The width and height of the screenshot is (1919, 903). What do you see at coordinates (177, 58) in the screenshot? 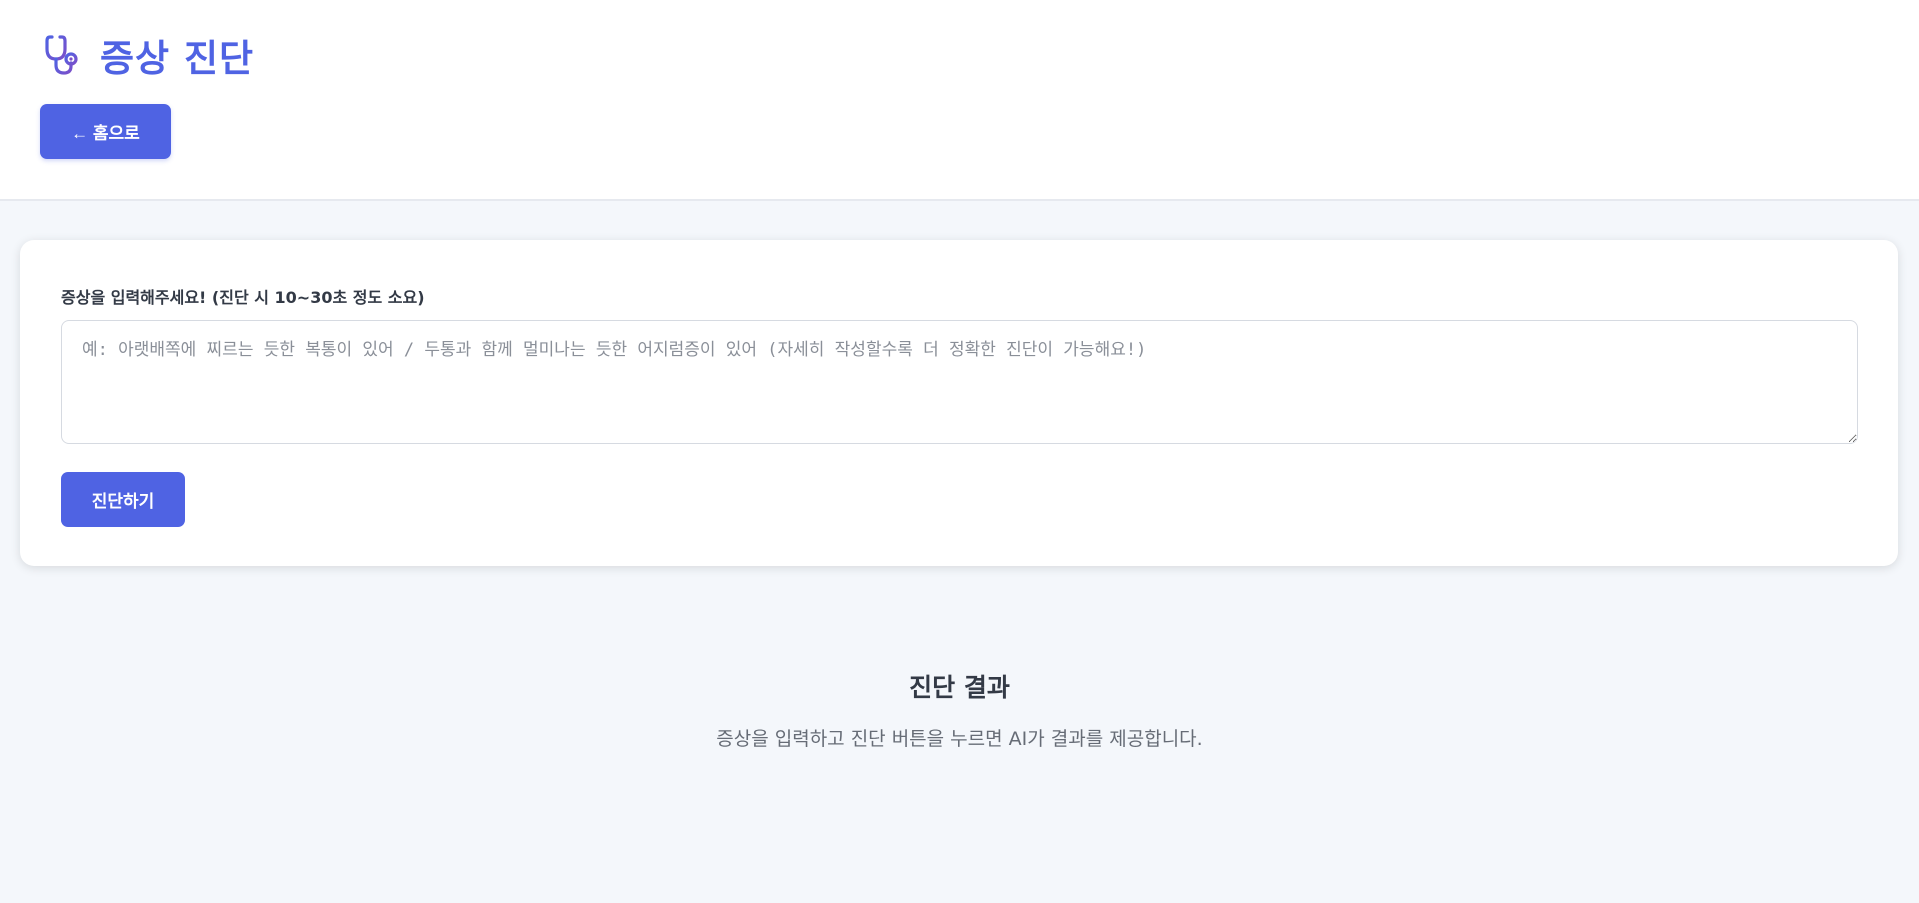
I see `page-title: 증상 진단` at bounding box center [177, 58].